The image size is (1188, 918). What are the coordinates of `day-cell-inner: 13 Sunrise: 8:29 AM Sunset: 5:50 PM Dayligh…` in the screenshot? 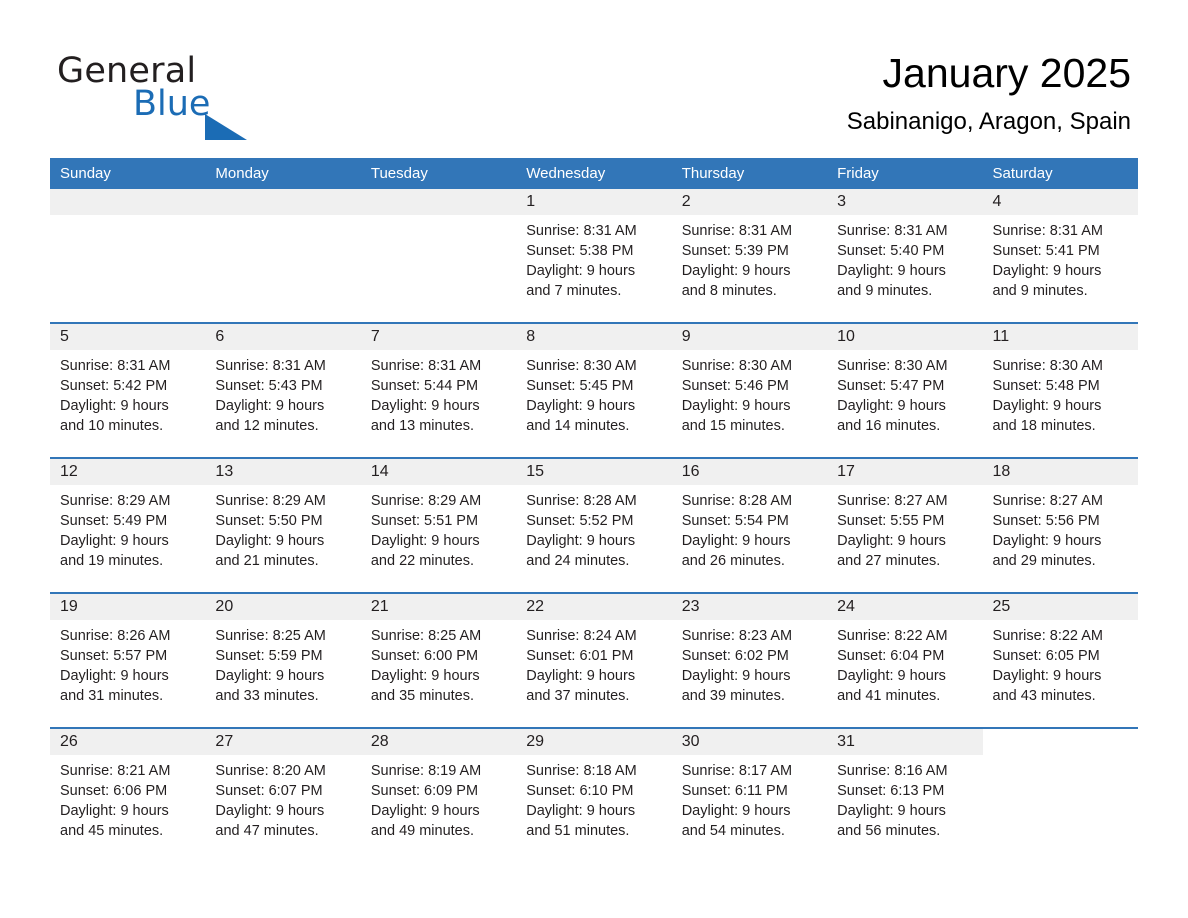 It's located at (283, 525).